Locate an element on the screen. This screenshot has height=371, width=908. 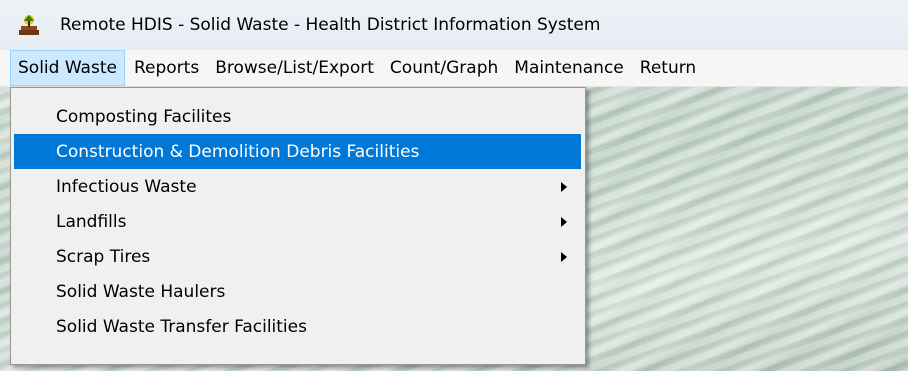
menu-item-label: Infectious Waste is located at coordinates (126, 186).